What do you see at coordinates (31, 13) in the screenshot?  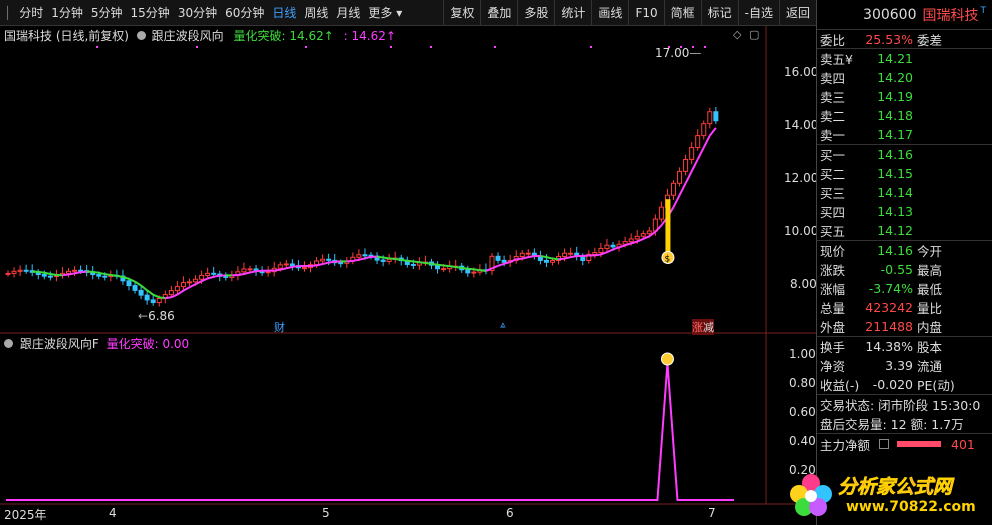 I see `period-tab-fenshi: 分时` at bounding box center [31, 13].